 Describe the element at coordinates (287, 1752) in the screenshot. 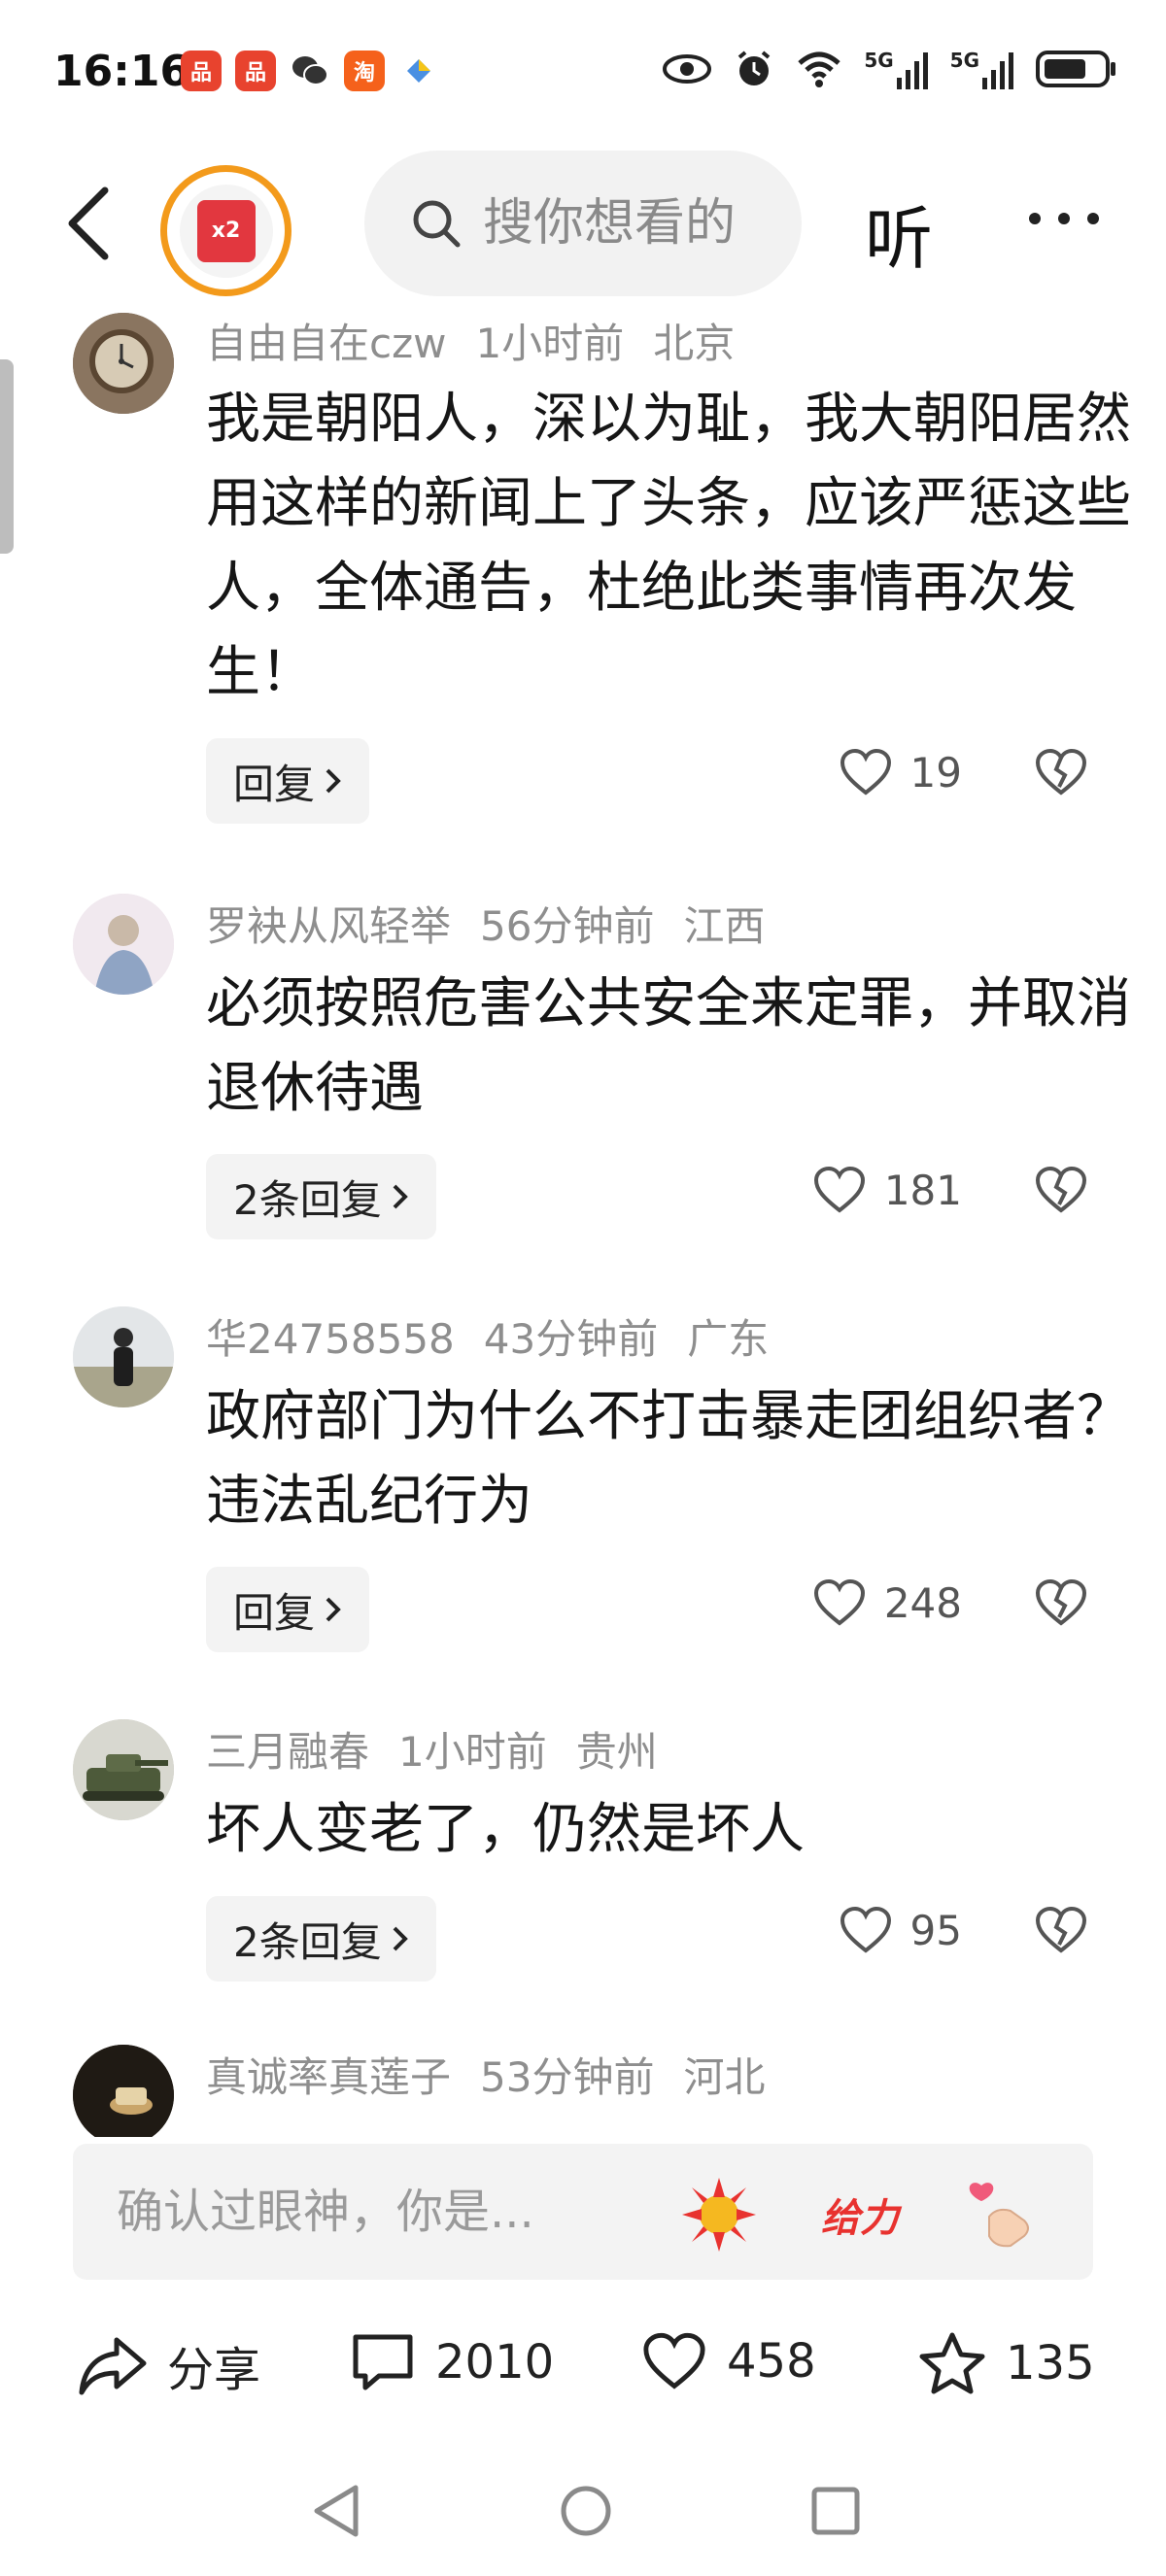

I see `comment-username: 三月融春` at that location.